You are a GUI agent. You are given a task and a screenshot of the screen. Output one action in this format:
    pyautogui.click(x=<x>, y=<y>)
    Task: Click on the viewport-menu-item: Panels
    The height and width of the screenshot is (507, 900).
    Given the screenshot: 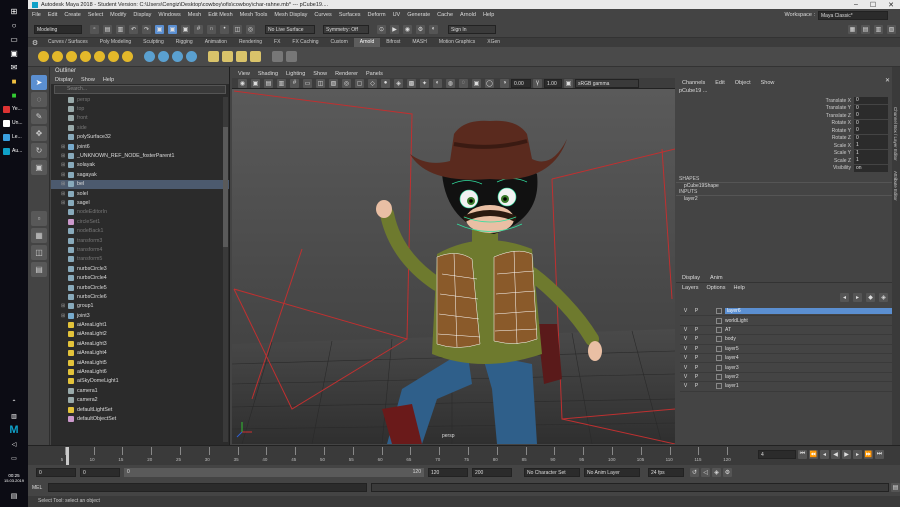 What is the action you would take?
    pyautogui.click(x=374, y=74)
    